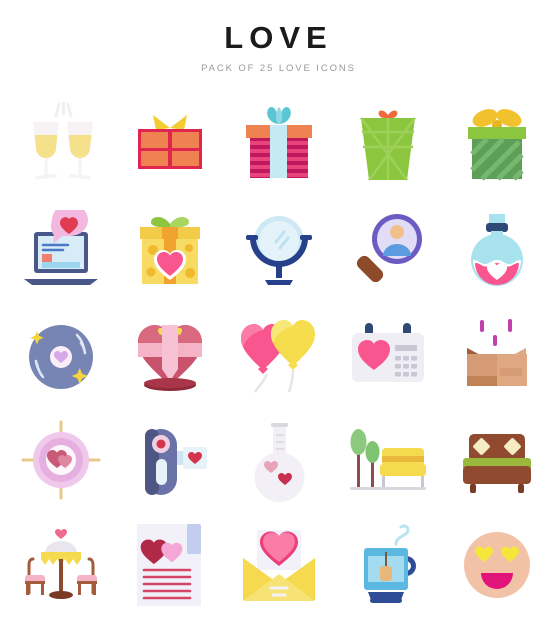 Image resolution: width=557 pixels, height=626 pixels. I want to click on gift-box-green-icon, so click(496, 144).